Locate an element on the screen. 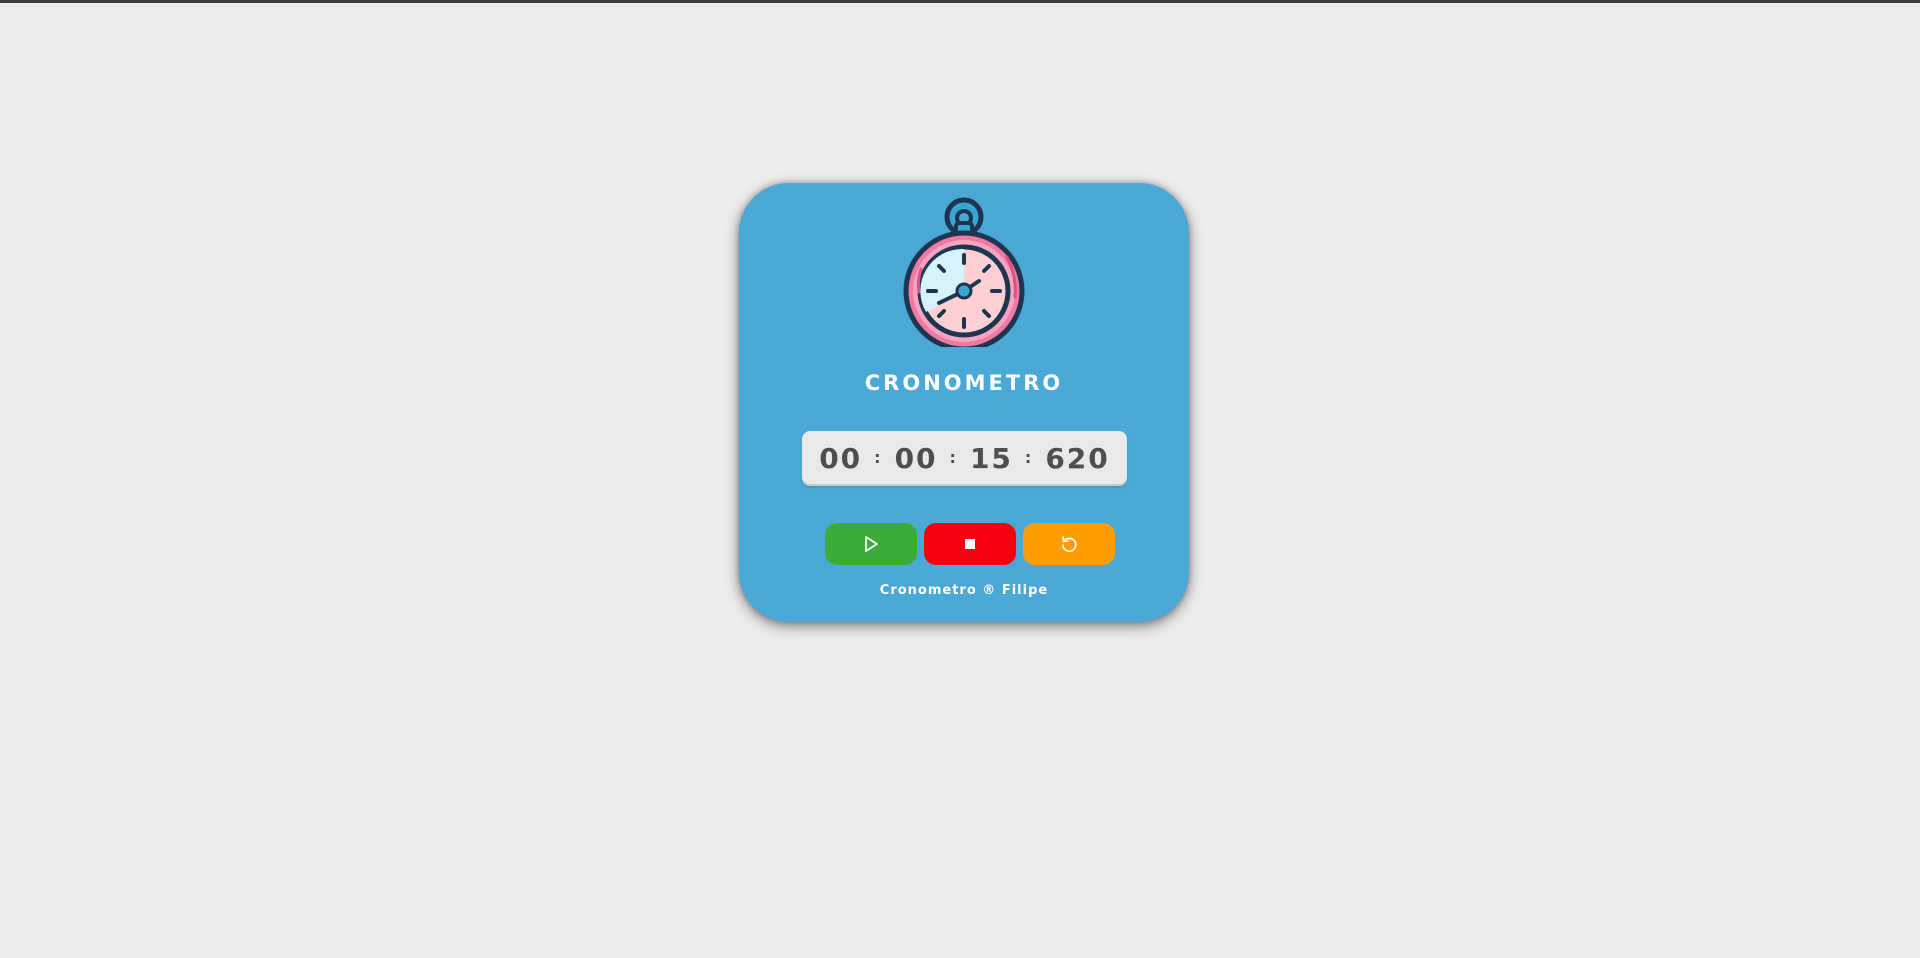 Image resolution: width=1920 pixels, height=958 pixels. play-icon is located at coordinates (871, 544).